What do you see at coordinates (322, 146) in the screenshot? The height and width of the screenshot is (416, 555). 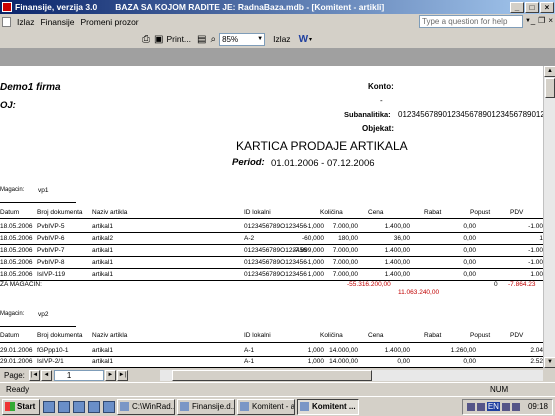 I see `report-title: KARTICA PRODAJE ARTIKALA` at bounding box center [322, 146].